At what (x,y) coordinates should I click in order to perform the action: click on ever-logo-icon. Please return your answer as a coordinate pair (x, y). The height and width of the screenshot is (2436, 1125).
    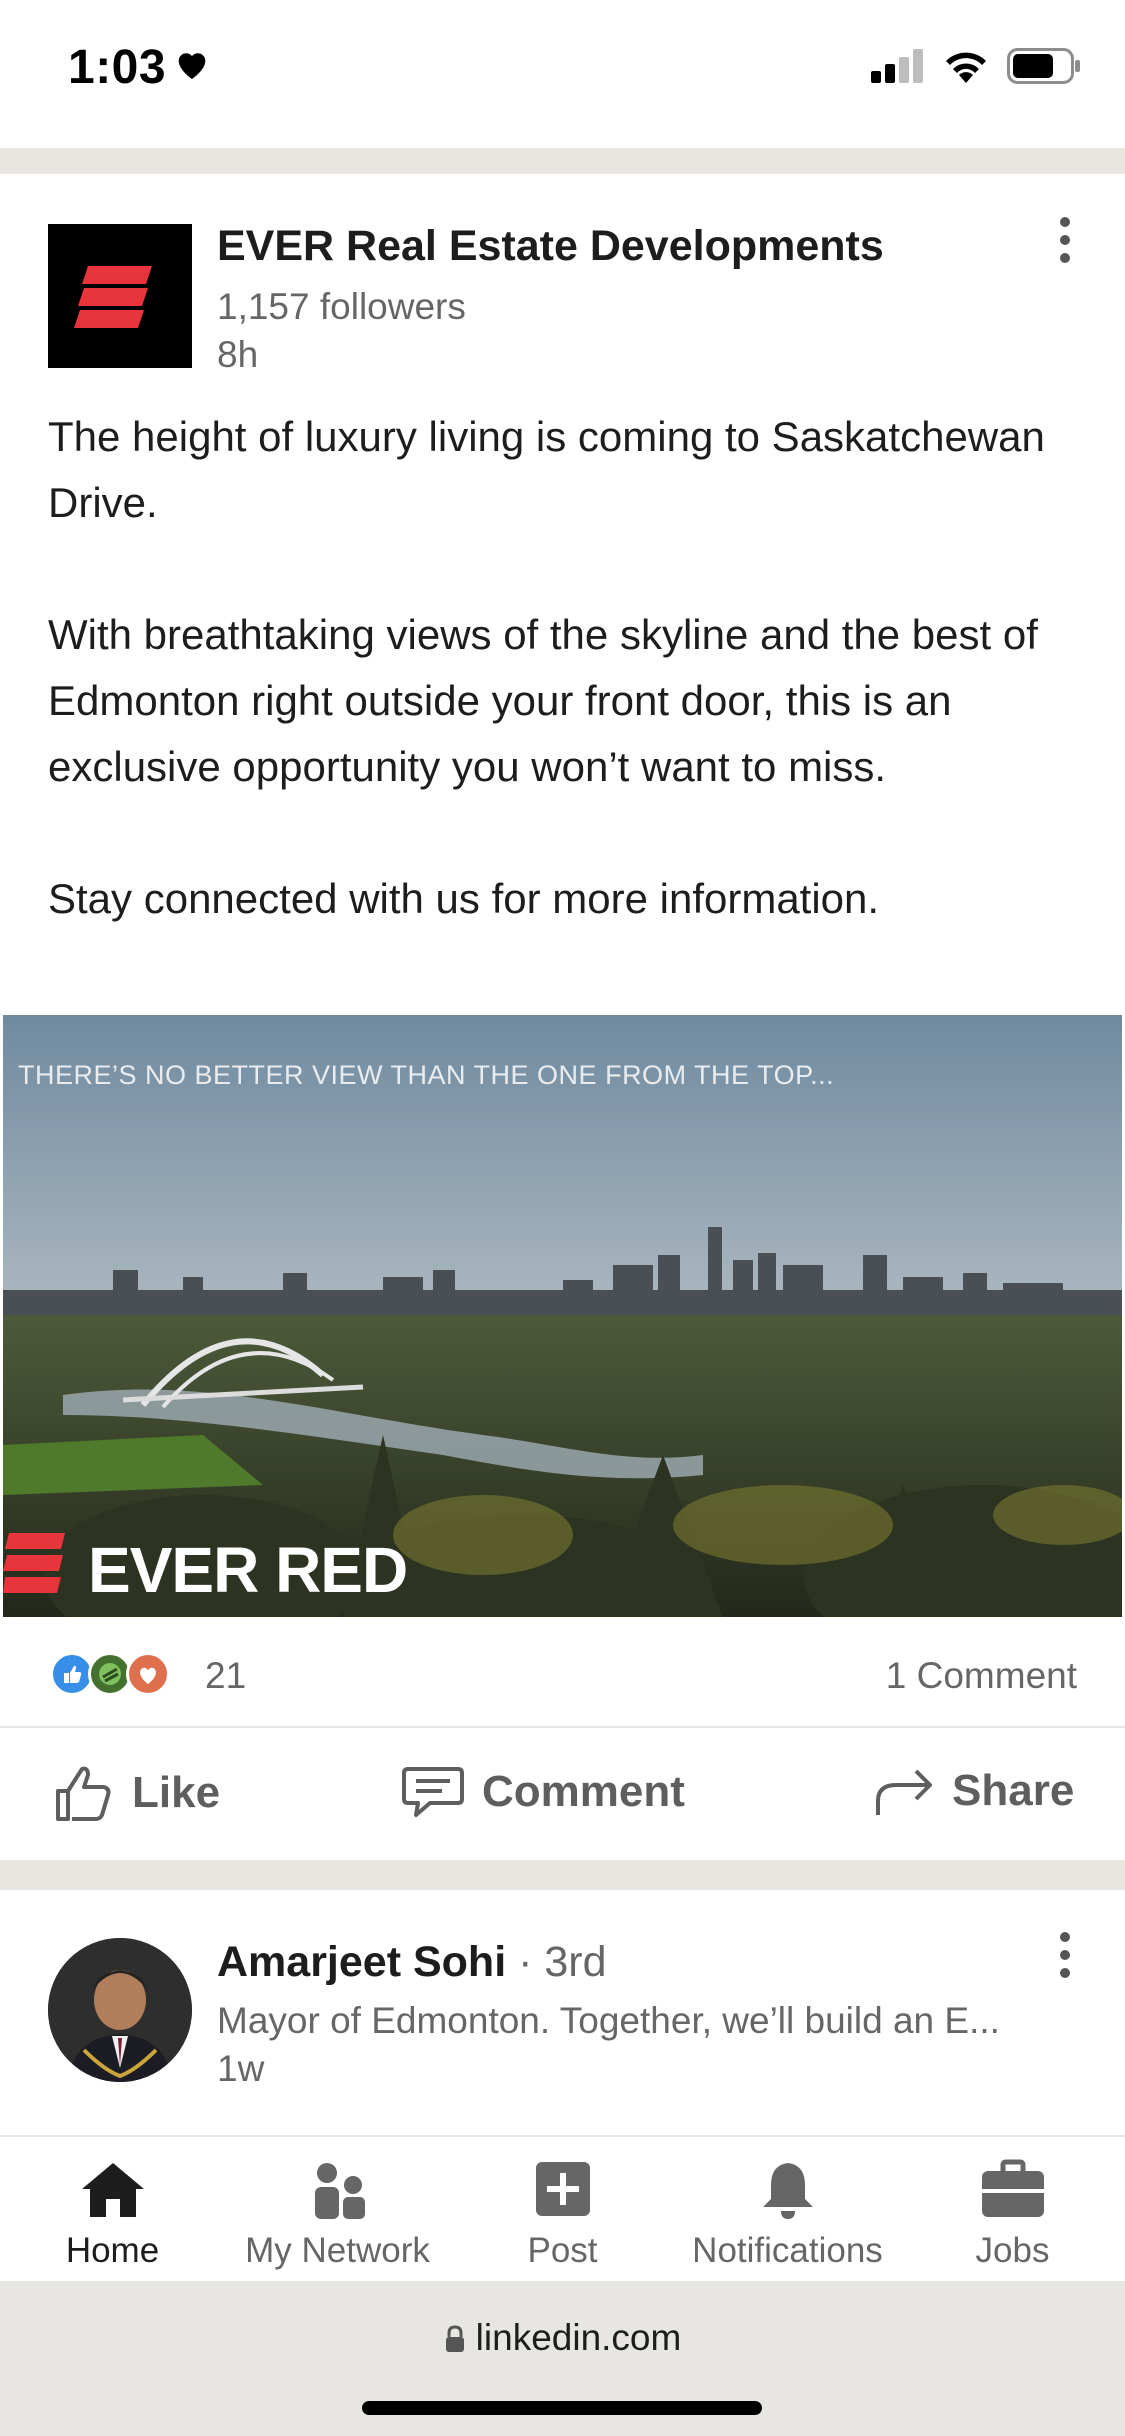
    Looking at the image, I should click on (113, 297).